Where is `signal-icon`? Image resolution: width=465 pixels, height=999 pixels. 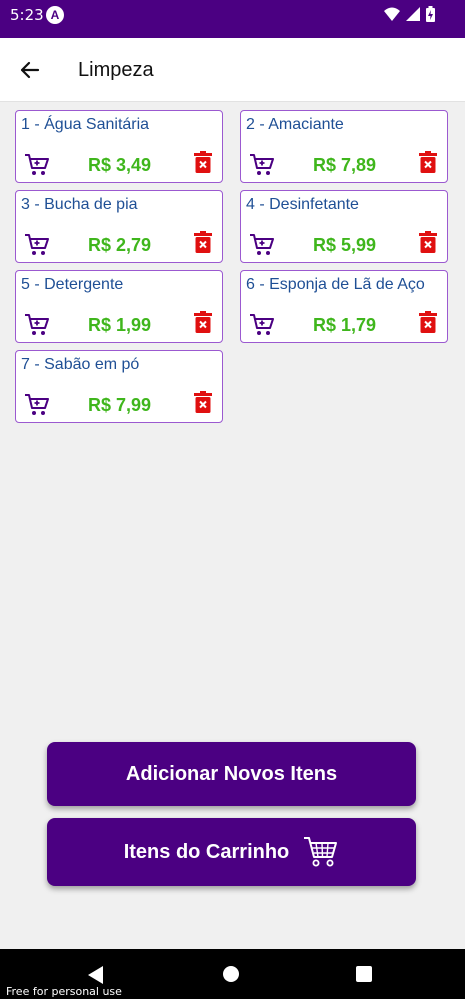
signal-icon is located at coordinates (413, 14).